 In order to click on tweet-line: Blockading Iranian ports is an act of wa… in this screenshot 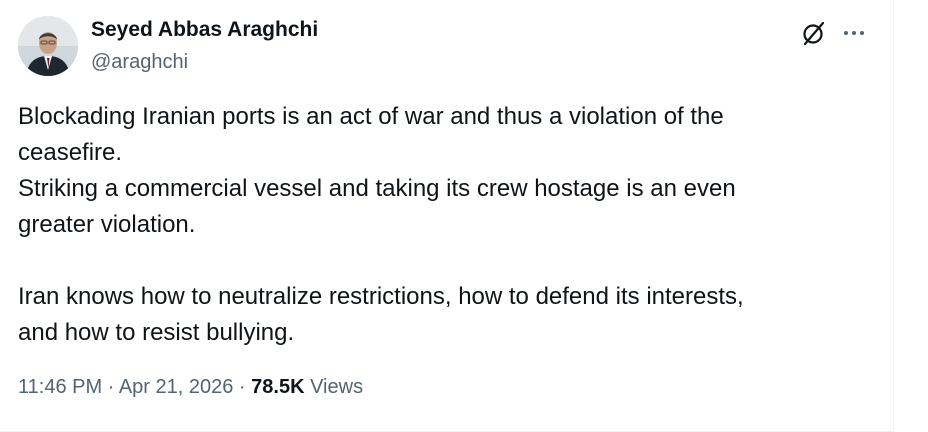, I will do `click(371, 116)`.